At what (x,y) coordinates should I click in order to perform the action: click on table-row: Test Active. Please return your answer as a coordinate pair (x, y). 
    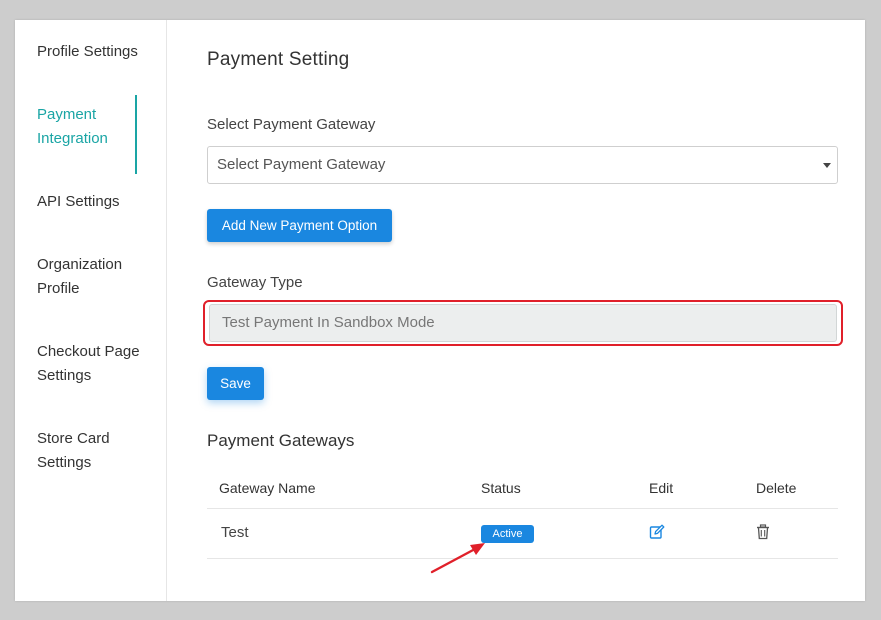
    Looking at the image, I should click on (522, 534).